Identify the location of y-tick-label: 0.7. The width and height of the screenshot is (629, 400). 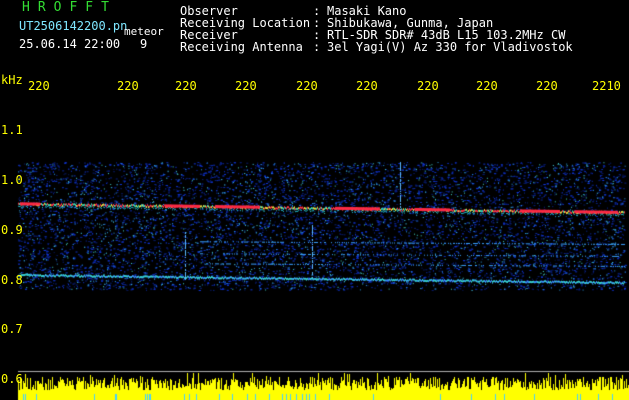
(12, 329).